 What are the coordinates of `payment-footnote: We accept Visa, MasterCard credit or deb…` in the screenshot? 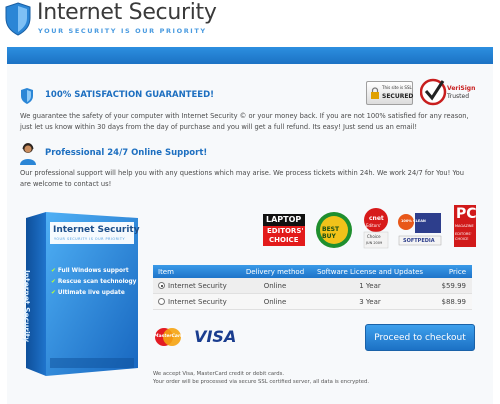 It's located at (261, 378).